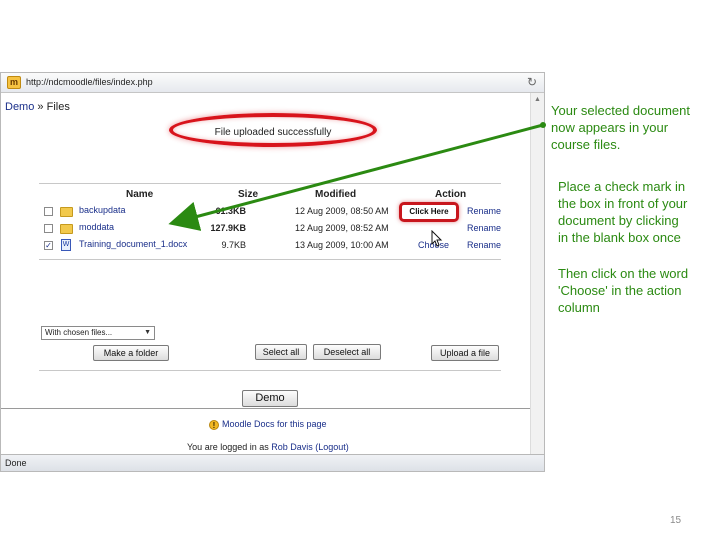 Image resolution: width=728 pixels, height=546 pixels. Describe the element at coordinates (676, 520) in the screenshot. I see `slide-number: 15` at that location.